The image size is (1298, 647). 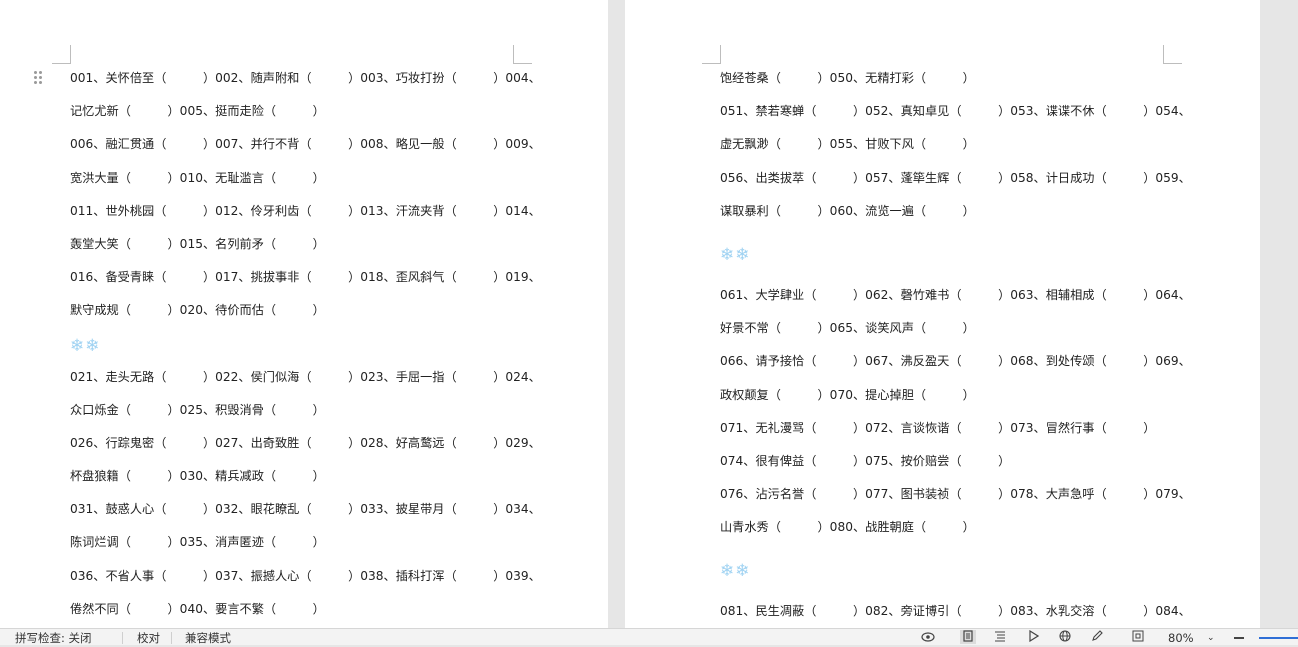 I want to click on text-line: 011、世外桃园（ ）012、伶牙利齿（ ）013、汗流夹背（ ）014、, so click(x=305, y=211).